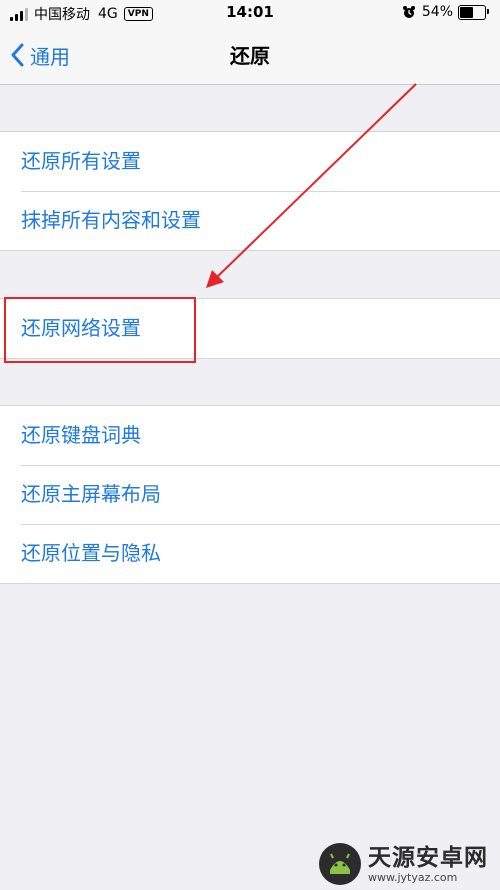  I want to click on settings-group-network: 还原网络设置, so click(250, 328).